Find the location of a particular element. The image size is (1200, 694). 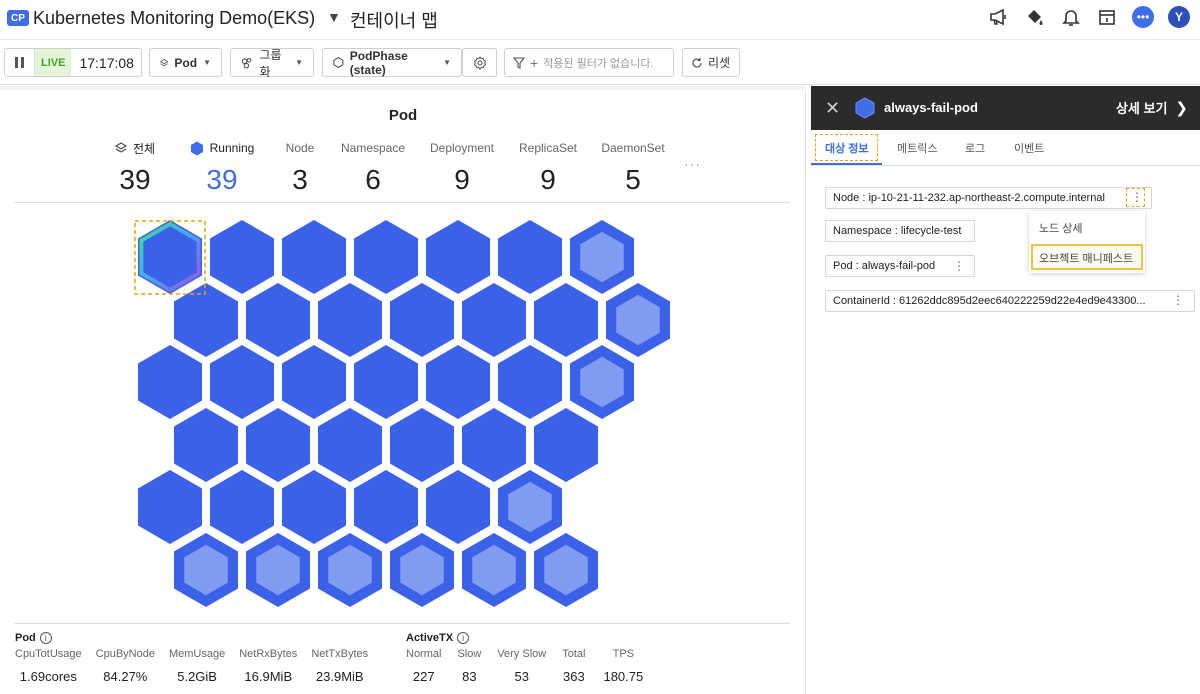

page-title: 컨테이너 맵 is located at coordinates (394, 21).